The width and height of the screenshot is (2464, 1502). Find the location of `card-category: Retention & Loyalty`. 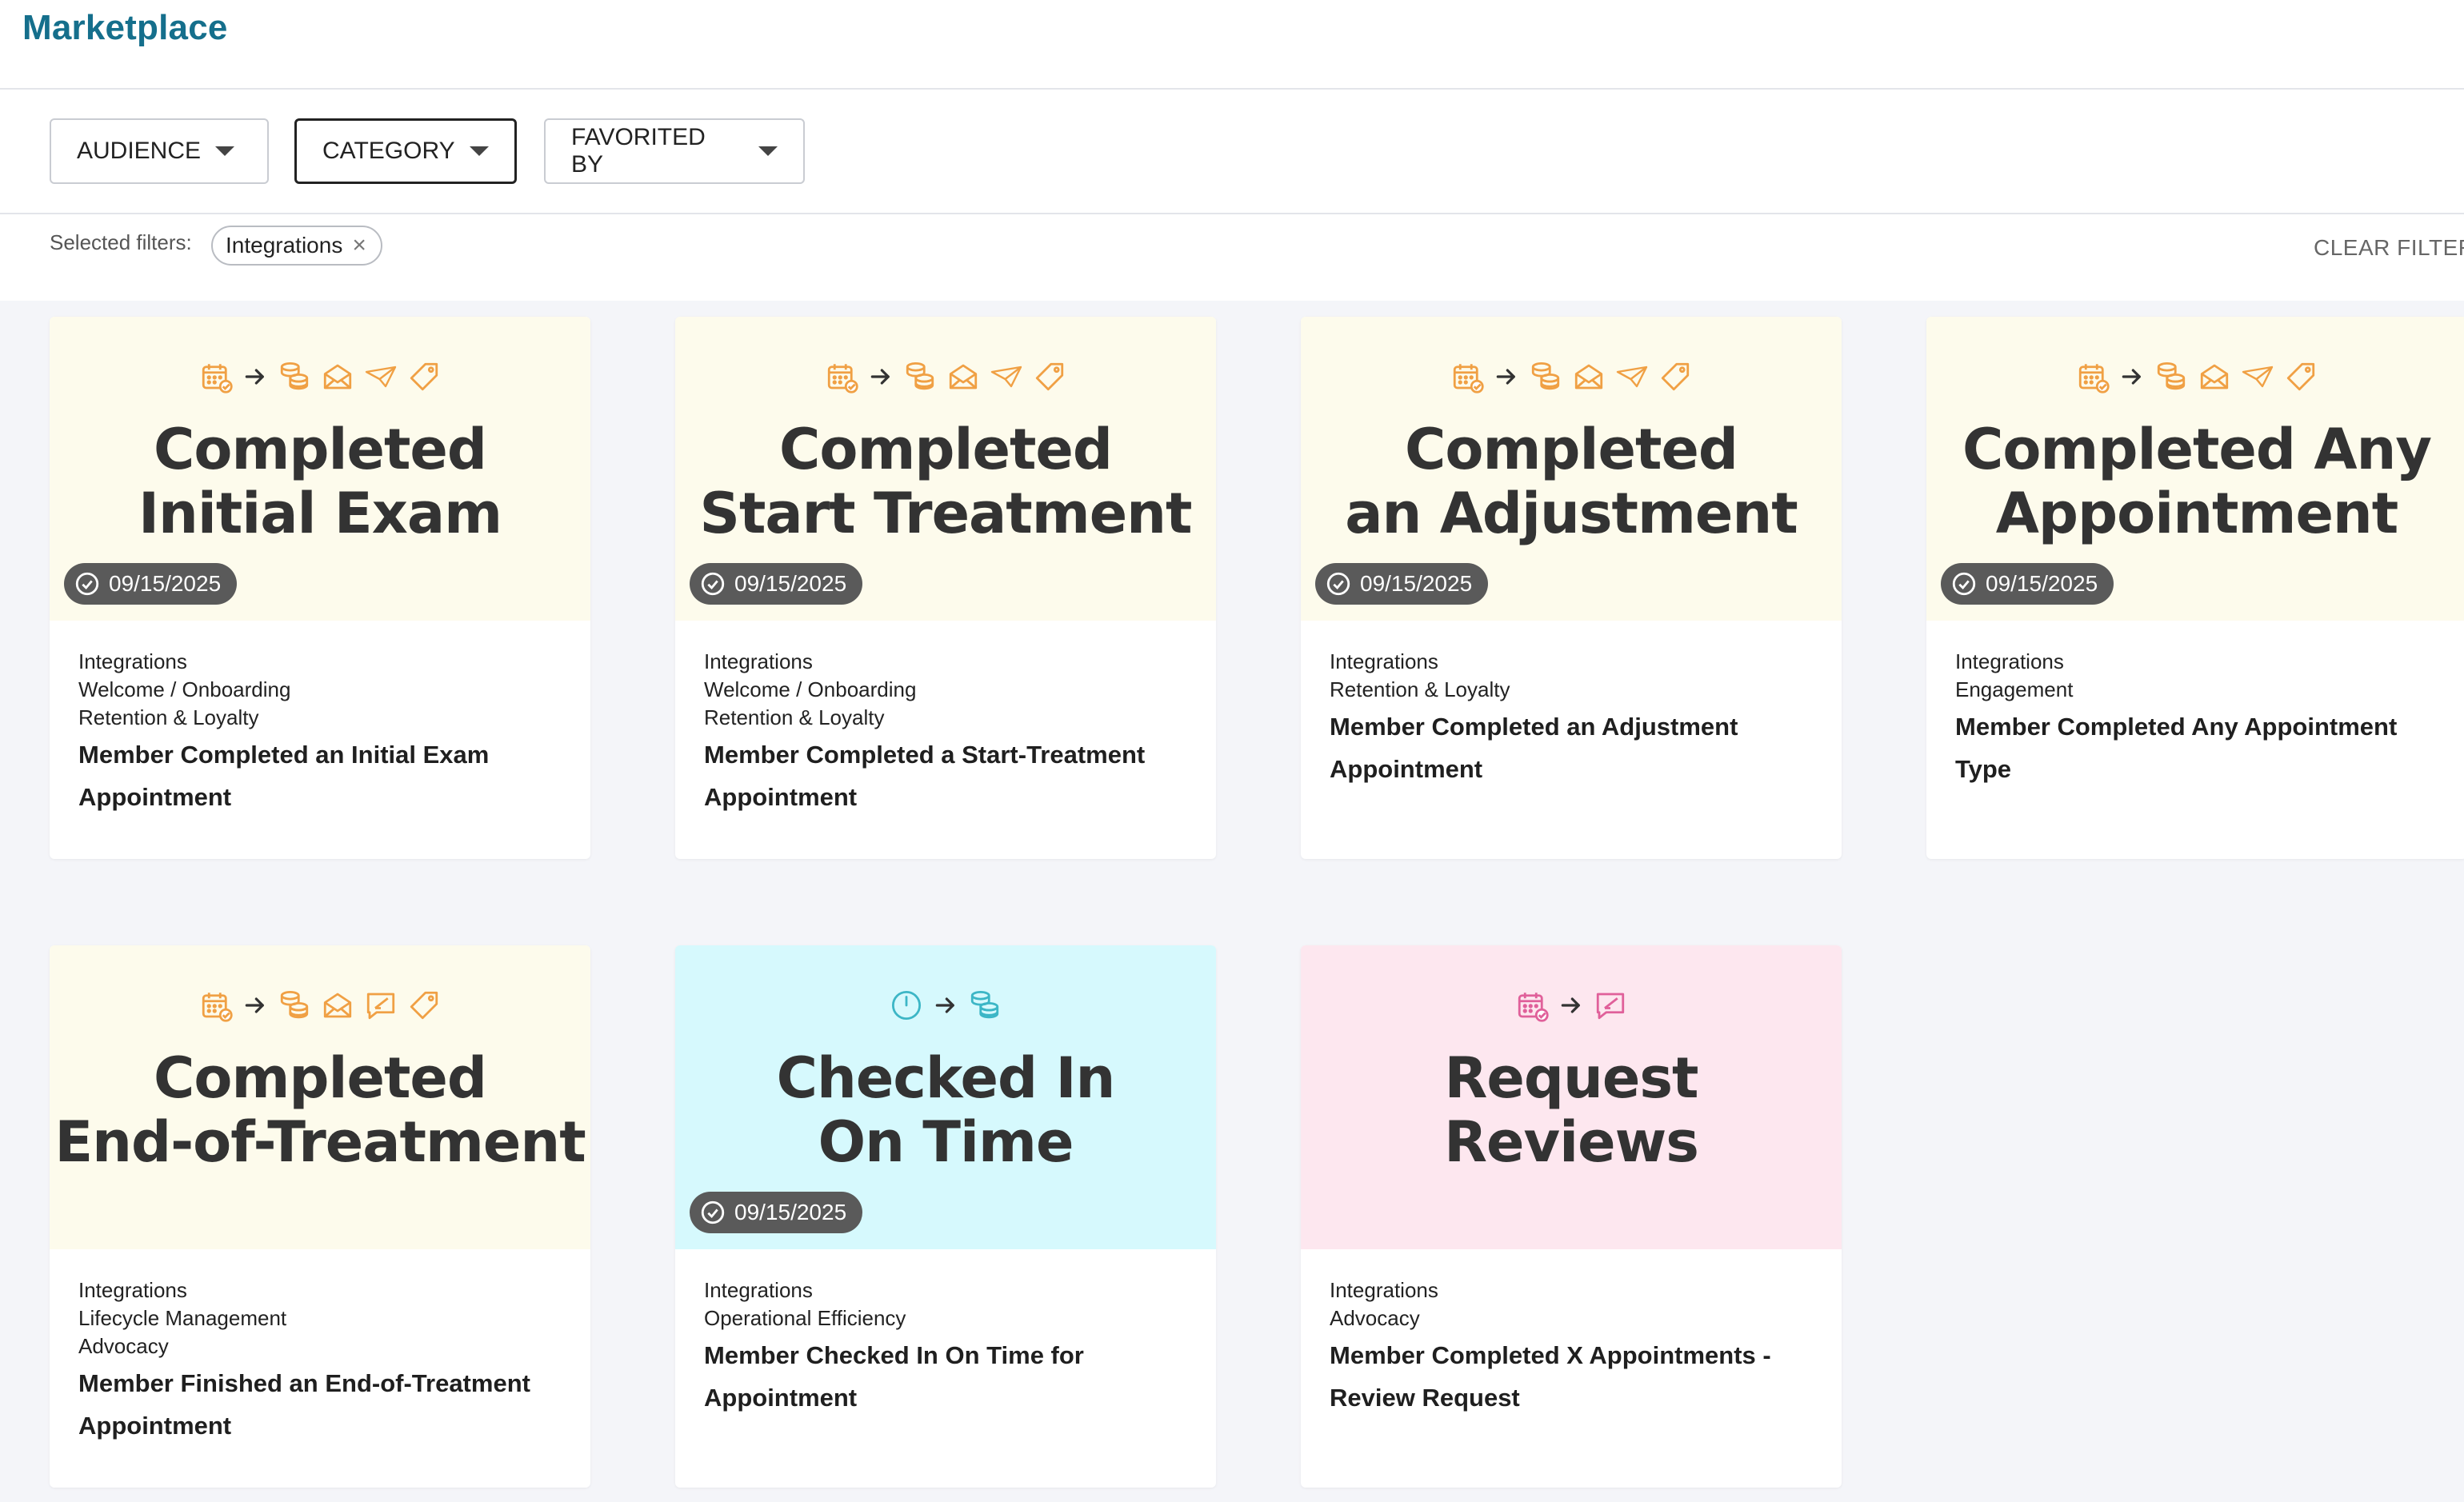

card-category: Retention & Loyalty is located at coordinates (794, 717).